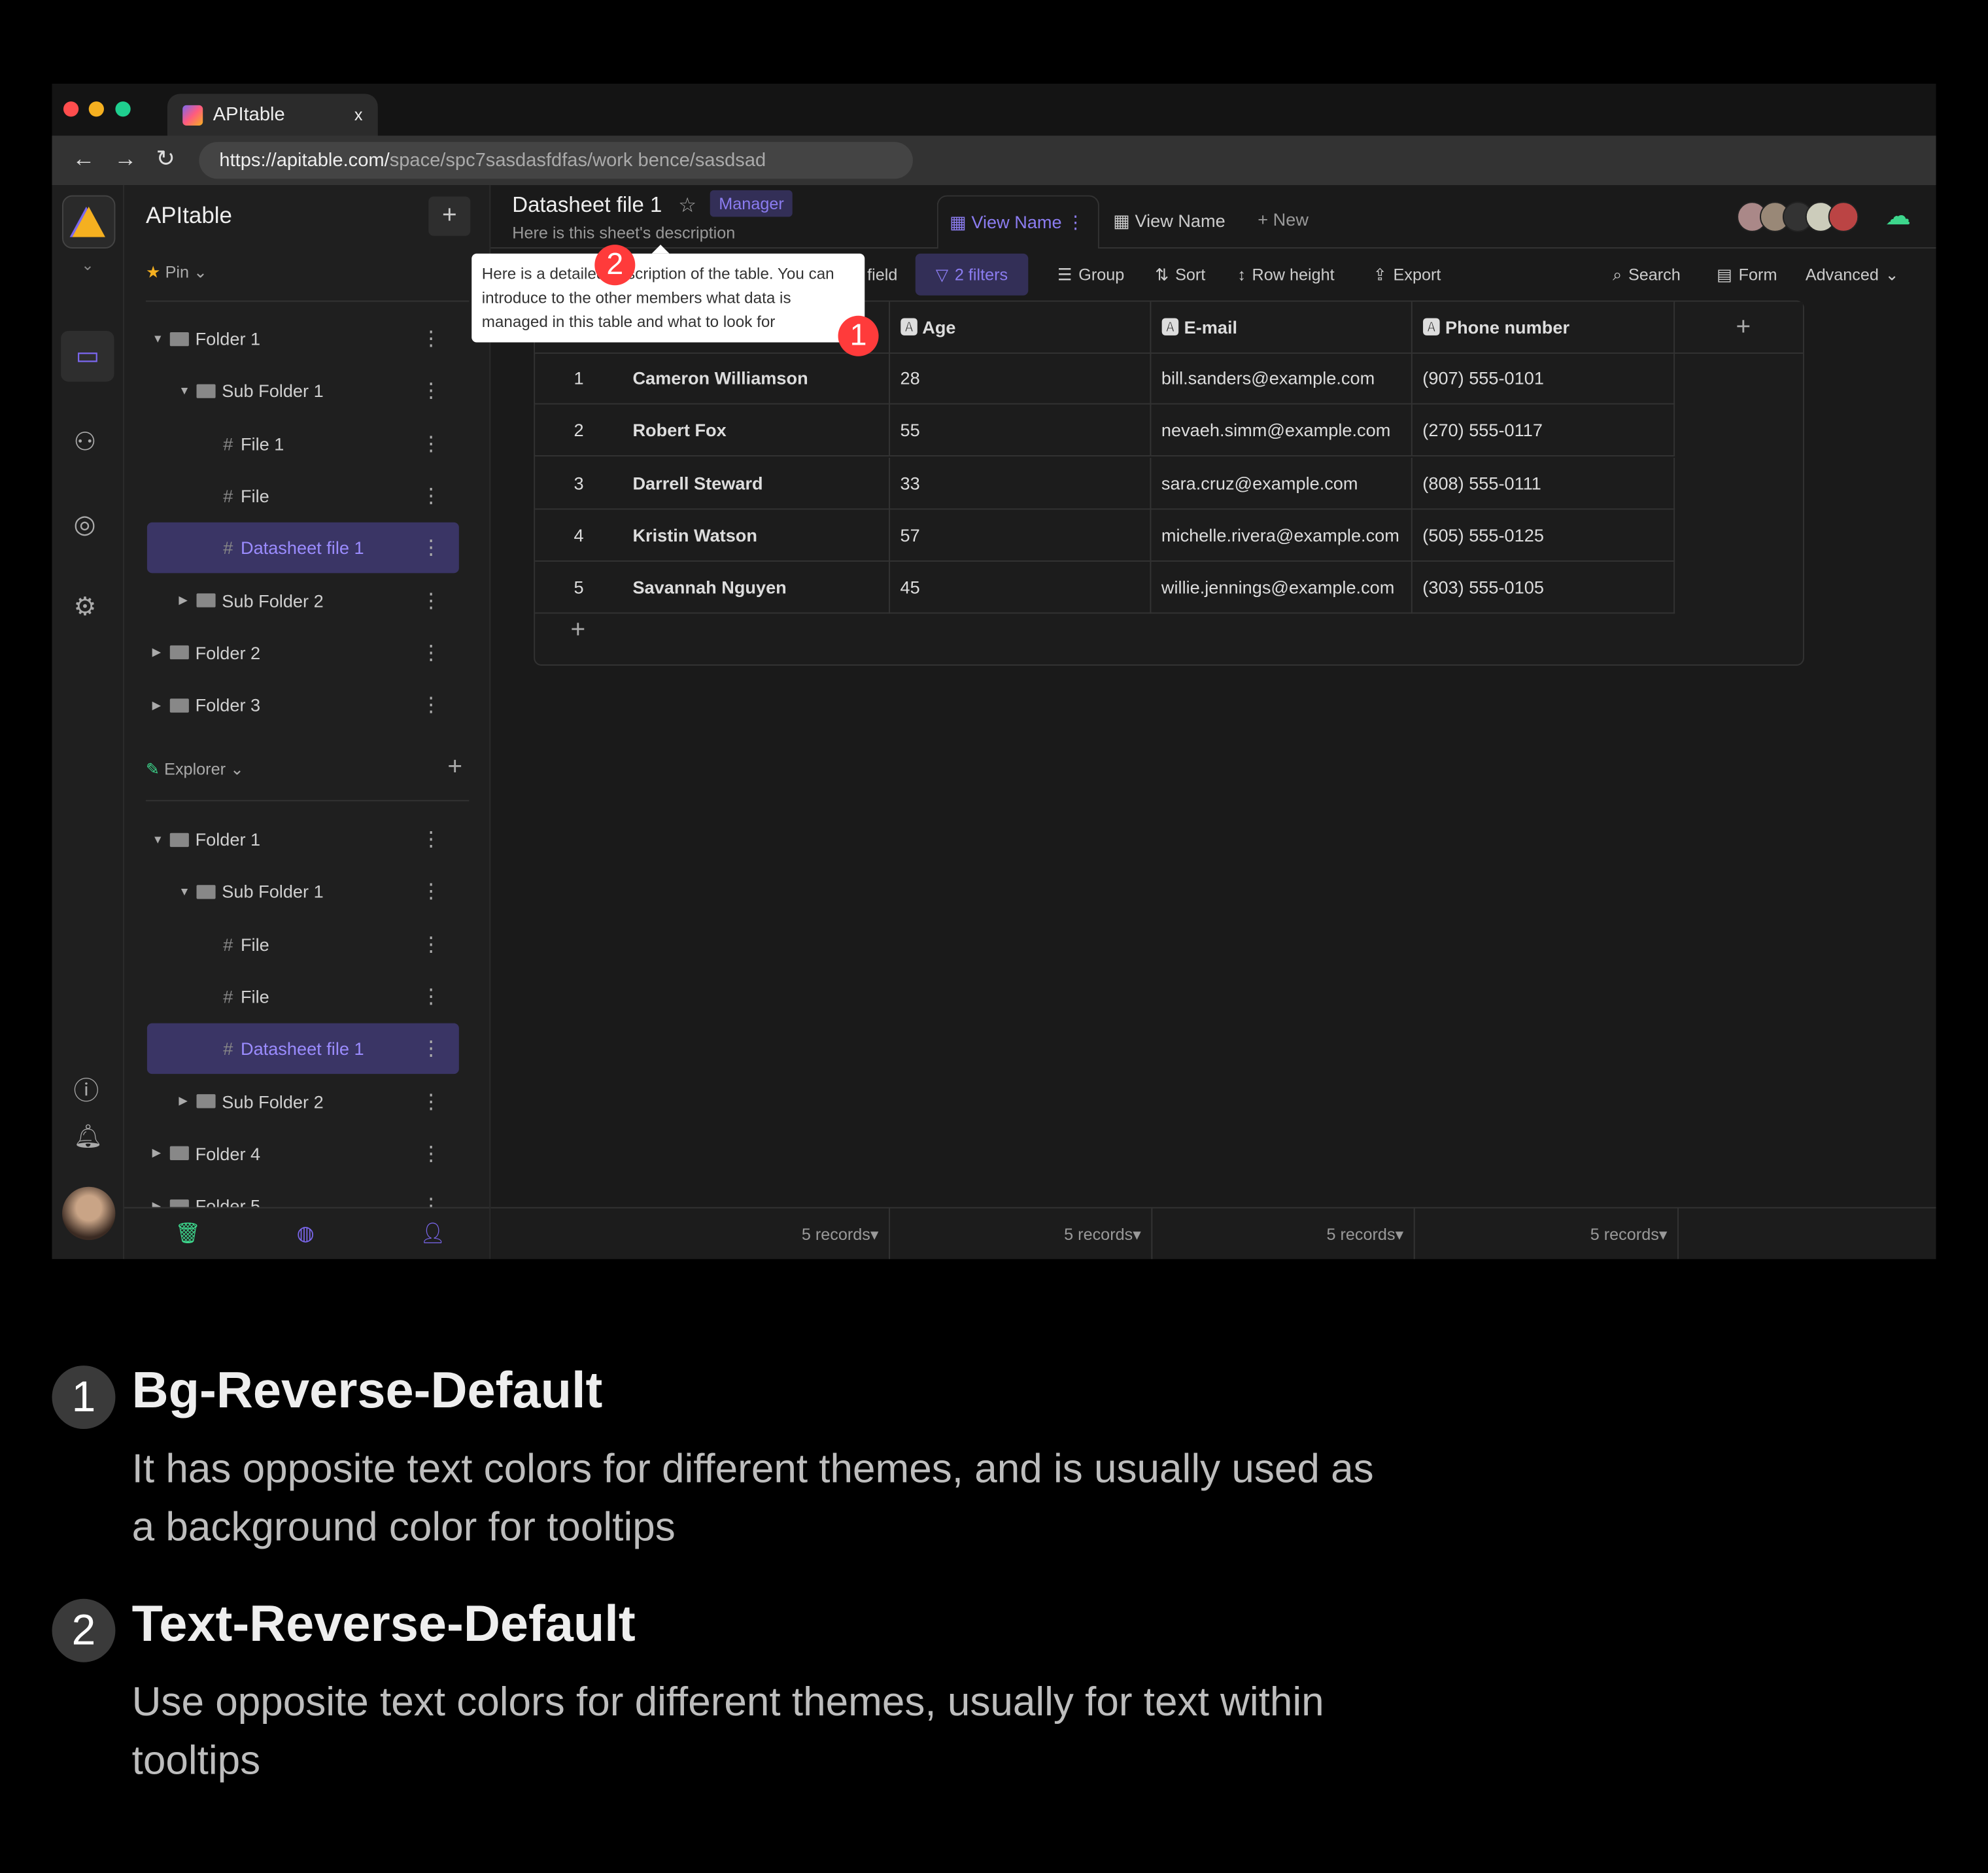 This screenshot has width=1988, height=1873. I want to click on user-avatar, so click(89, 1214).